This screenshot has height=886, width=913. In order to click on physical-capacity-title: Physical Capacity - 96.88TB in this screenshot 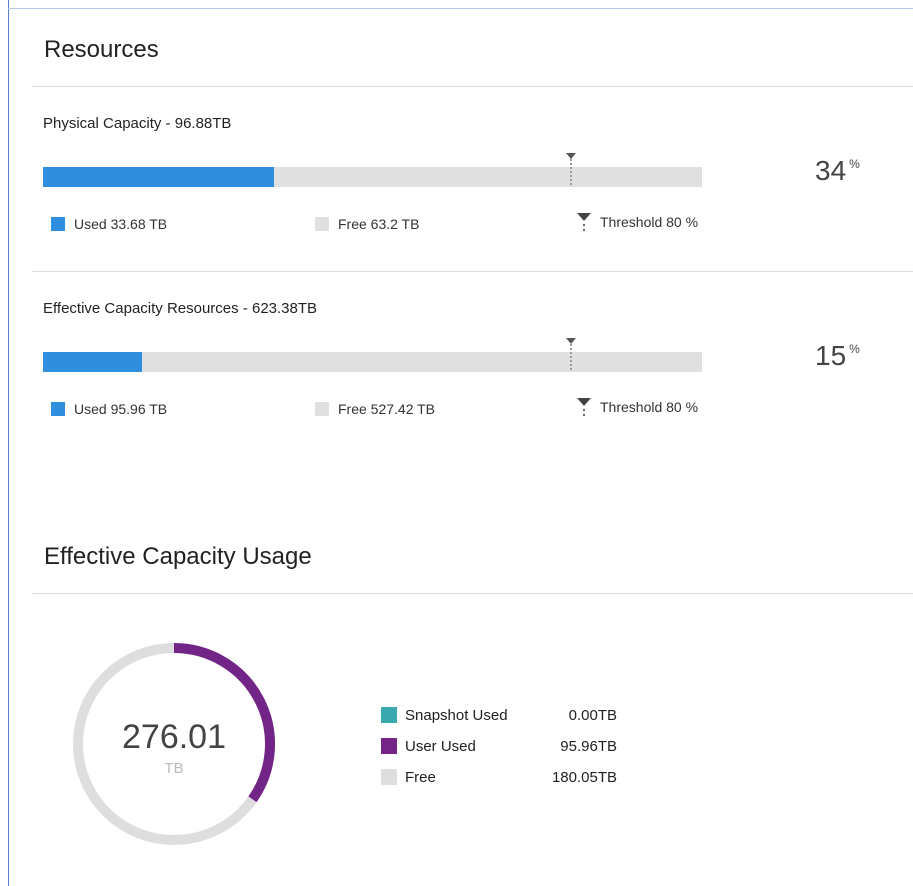, I will do `click(137, 123)`.